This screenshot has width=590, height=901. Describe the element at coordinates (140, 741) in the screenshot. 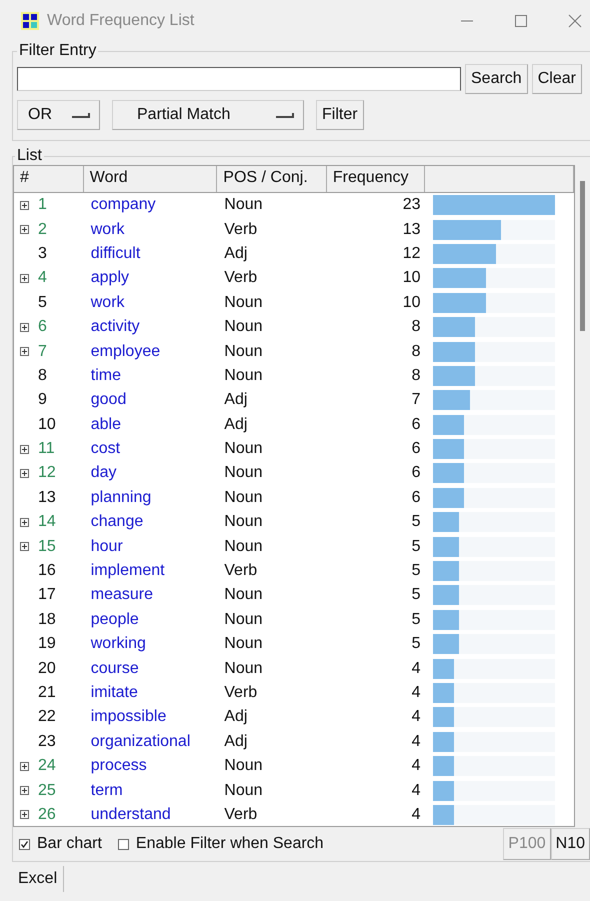

I see `word-link: organizational` at that location.